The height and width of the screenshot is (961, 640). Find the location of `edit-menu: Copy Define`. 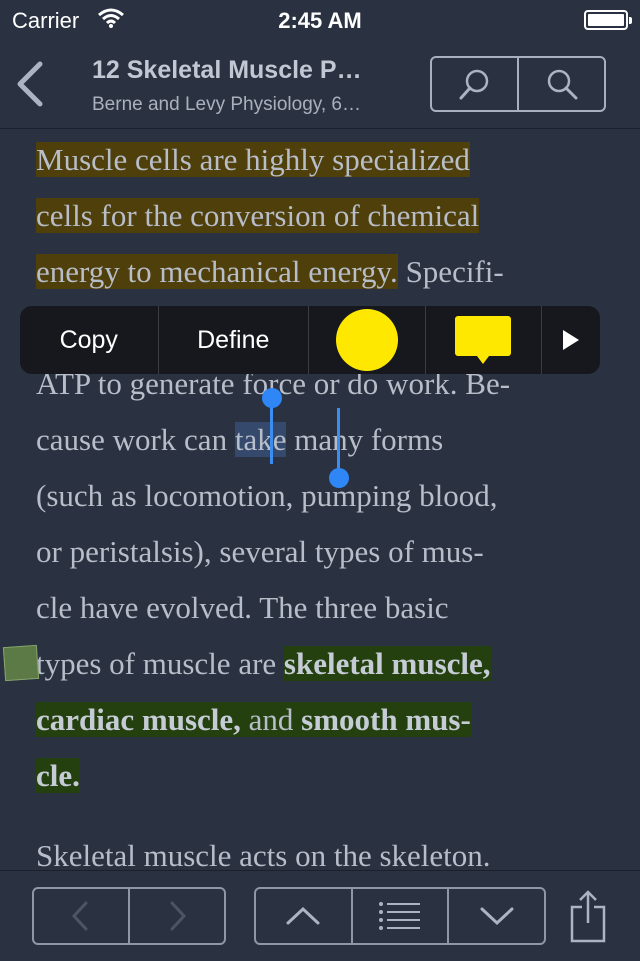

edit-menu: Copy Define is located at coordinates (310, 340).